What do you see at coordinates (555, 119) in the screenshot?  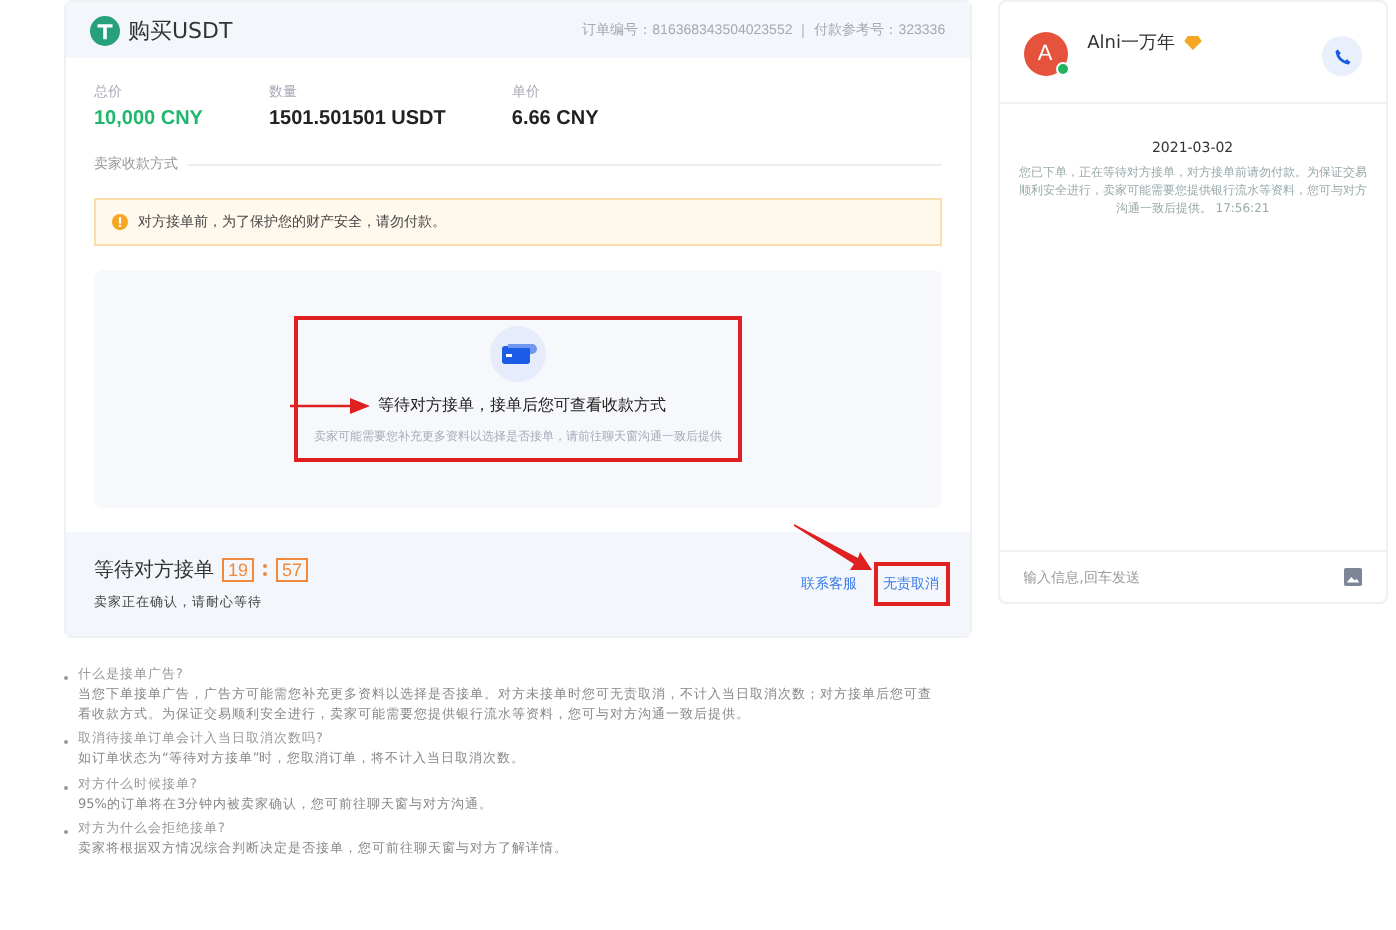 I see `stat-value: 6.66 CNY` at bounding box center [555, 119].